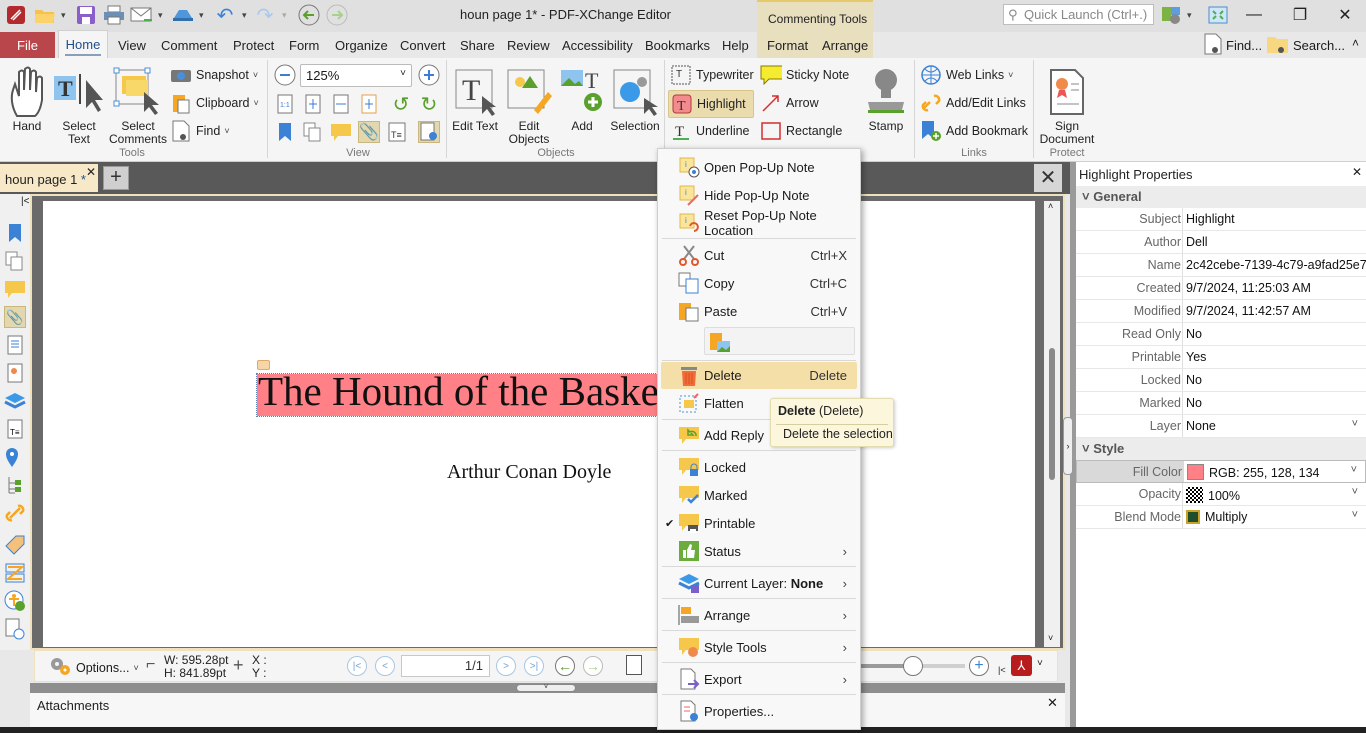 The width and height of the screenshot is (1366, 733). I want to click on add-bookmark-button: Add Bookmark, so click(974, 131).